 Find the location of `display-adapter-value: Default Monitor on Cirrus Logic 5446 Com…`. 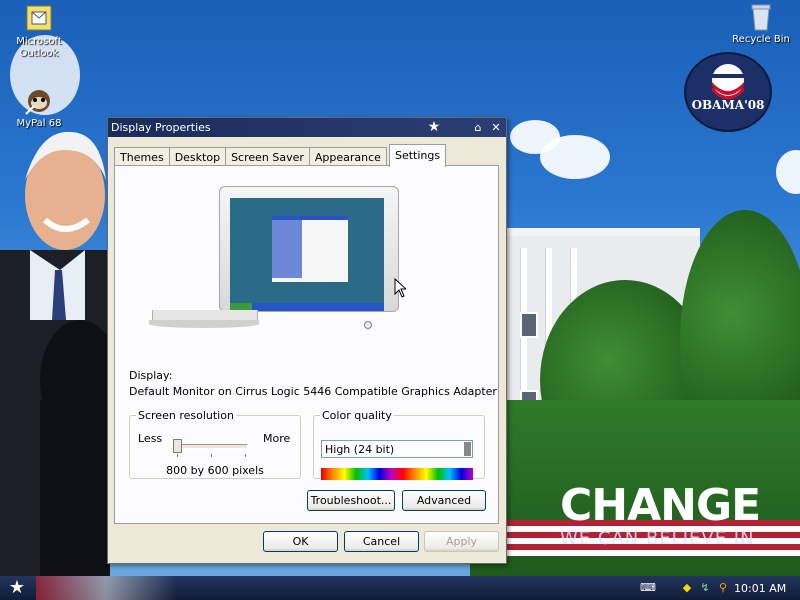

display-adapter-value: Default Monitor on Cirrus Logic 5446 Com… is located at coordinates (313, 391).